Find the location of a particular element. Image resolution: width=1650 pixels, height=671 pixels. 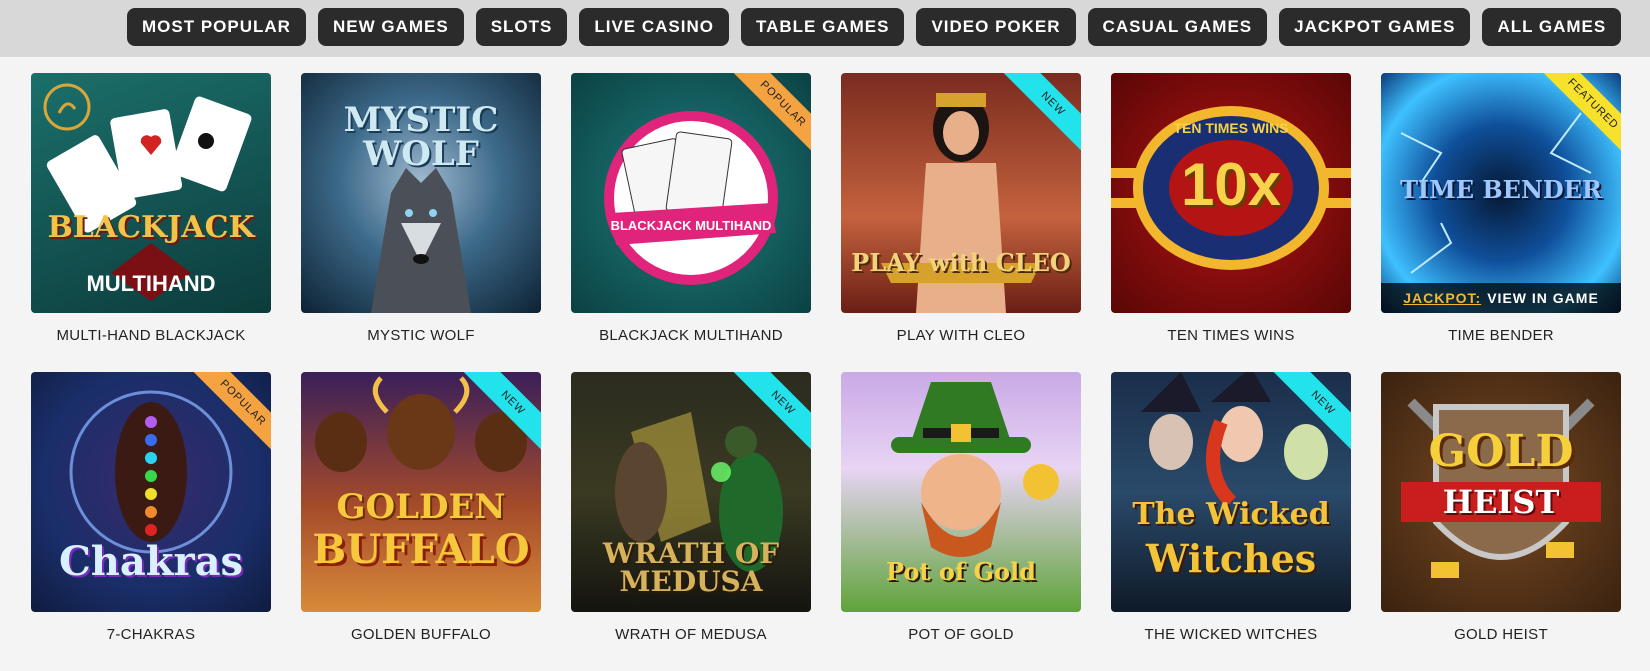

game-art-title: TIME BENDER is located at coordinates (1501, 189).